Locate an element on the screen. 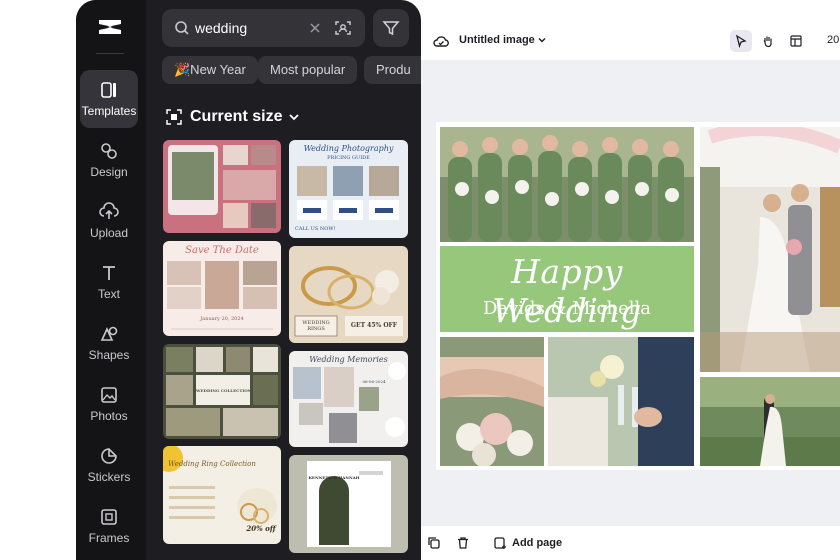 The height and width of the screenshot is (560, 840). template-card: WEDDING COLLECTION is located at coordinates (222, 391).